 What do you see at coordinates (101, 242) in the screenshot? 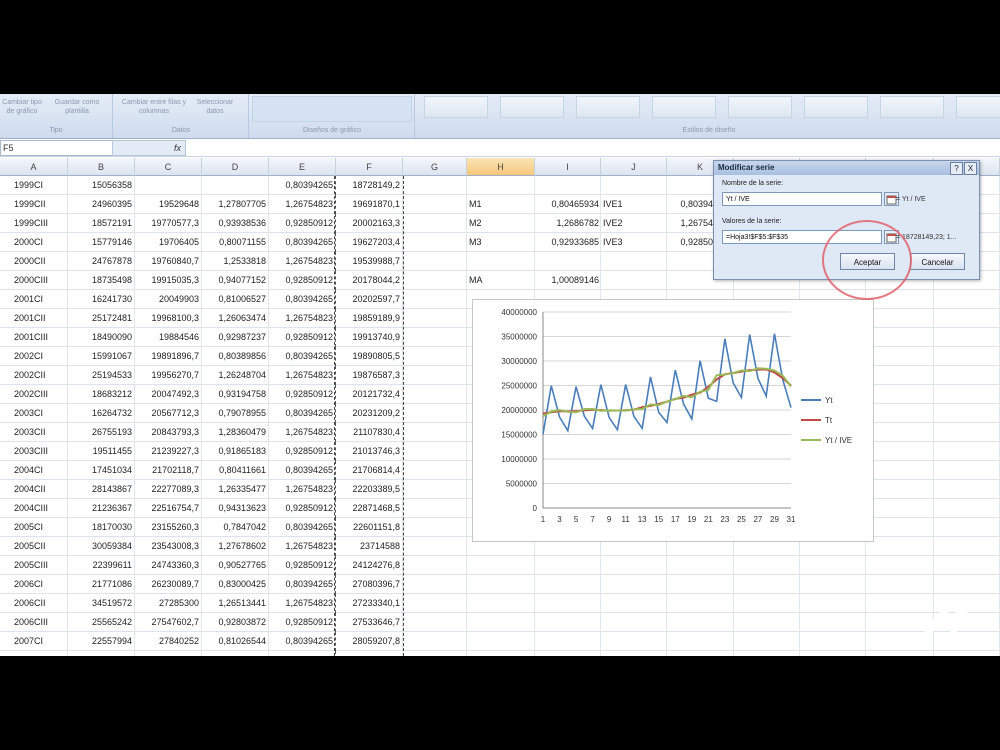
I see `cell: 15779146` at bounding box center [101, 242].